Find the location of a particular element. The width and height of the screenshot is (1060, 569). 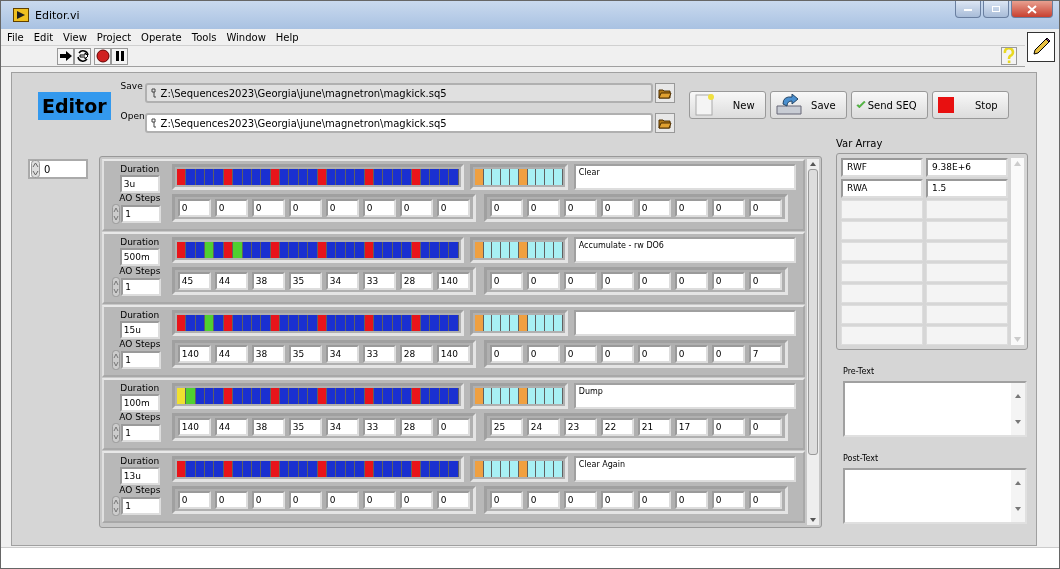

ao-value-field: 44 is located at coordinates (231, 281).